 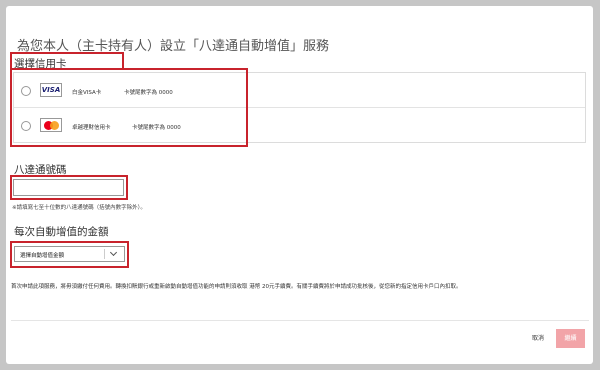 I want to click on octopus-number-hint: ※請填寫七至十位數的八達通號碼（括號內數字除外）。, so click(x=79, y=208).